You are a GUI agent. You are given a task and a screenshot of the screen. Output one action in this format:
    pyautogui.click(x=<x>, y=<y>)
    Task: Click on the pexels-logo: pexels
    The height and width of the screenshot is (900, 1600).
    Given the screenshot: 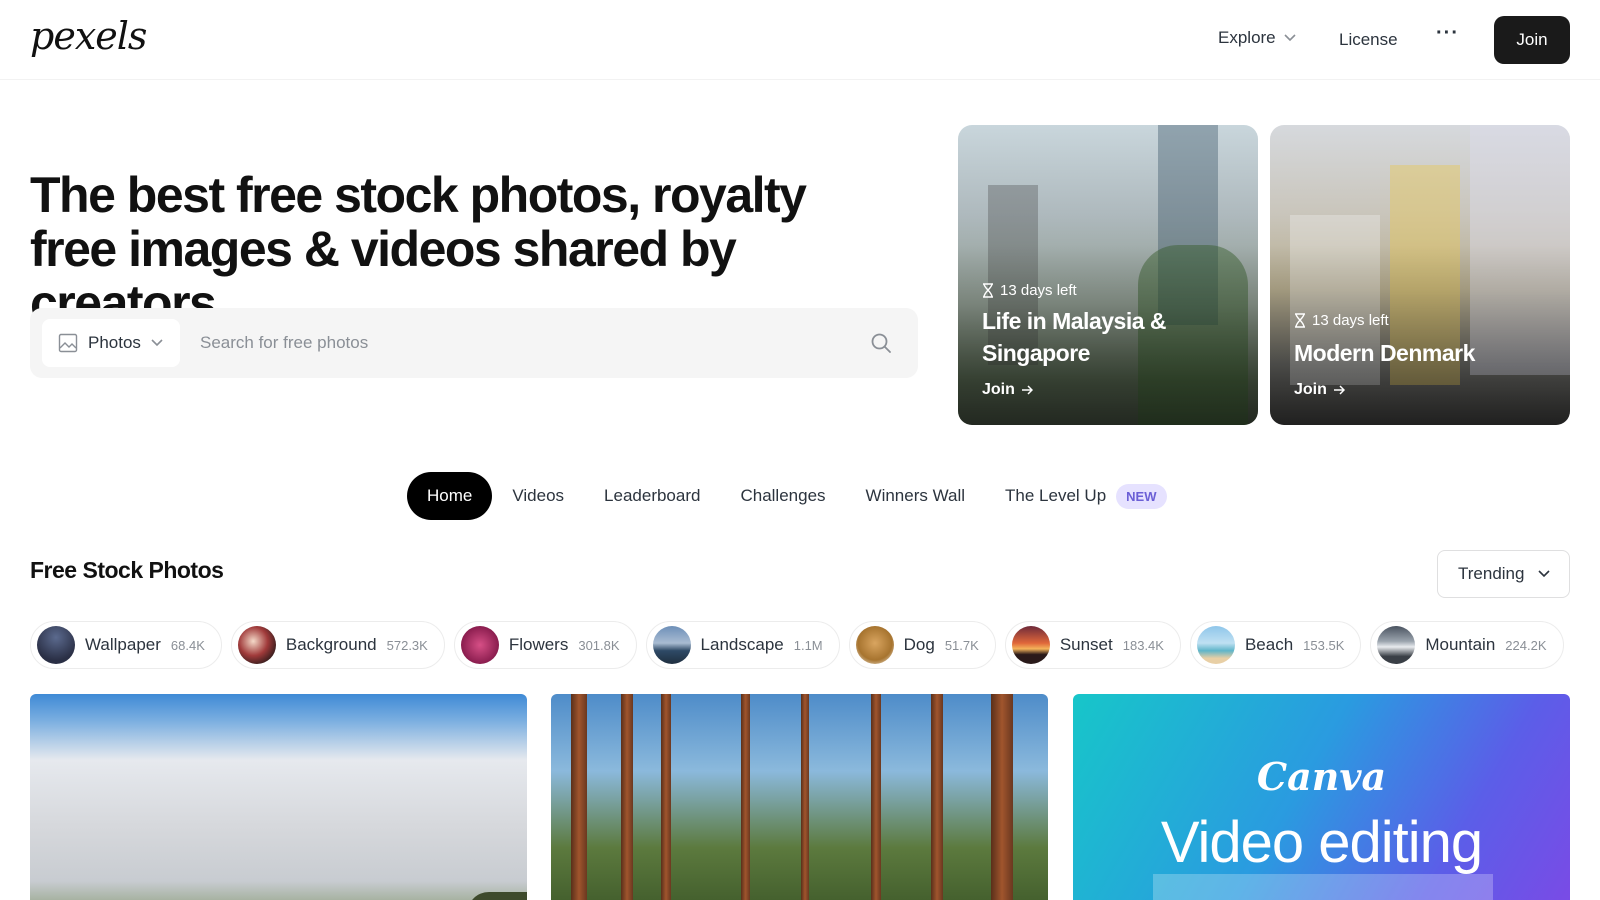 What is the action you would take?
    pyautogui.click(x=88, y=36)
    